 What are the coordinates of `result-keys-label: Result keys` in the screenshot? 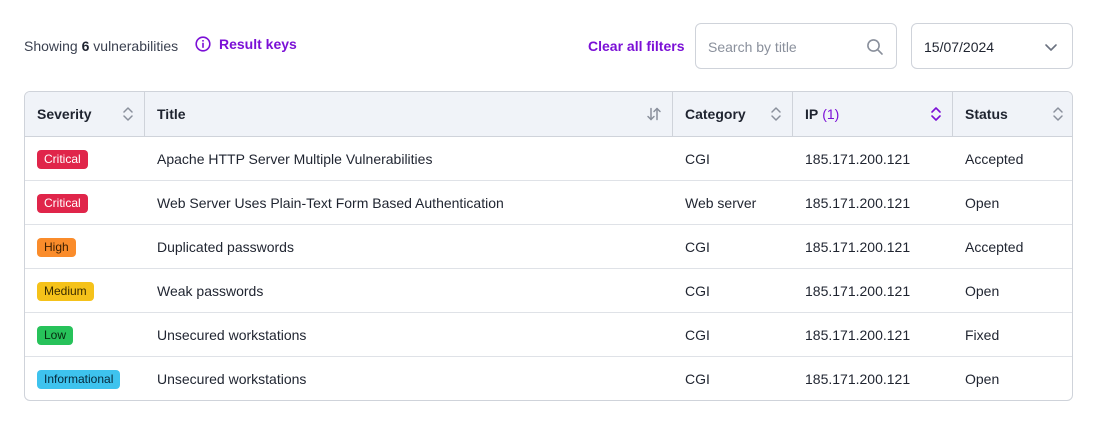 It's located at (258, 44).